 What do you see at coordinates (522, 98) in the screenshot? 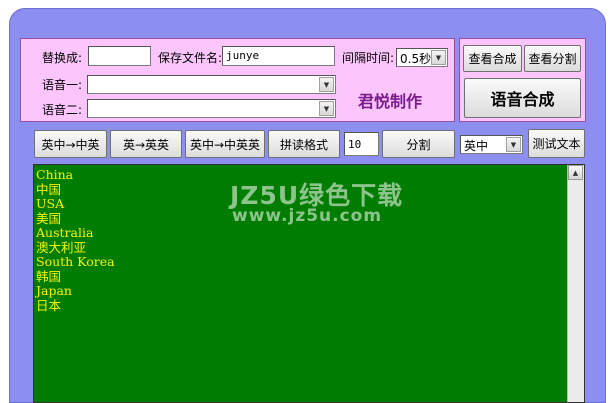
I see `synthesize-button: 语音合成` at bounding box center [522, 98].